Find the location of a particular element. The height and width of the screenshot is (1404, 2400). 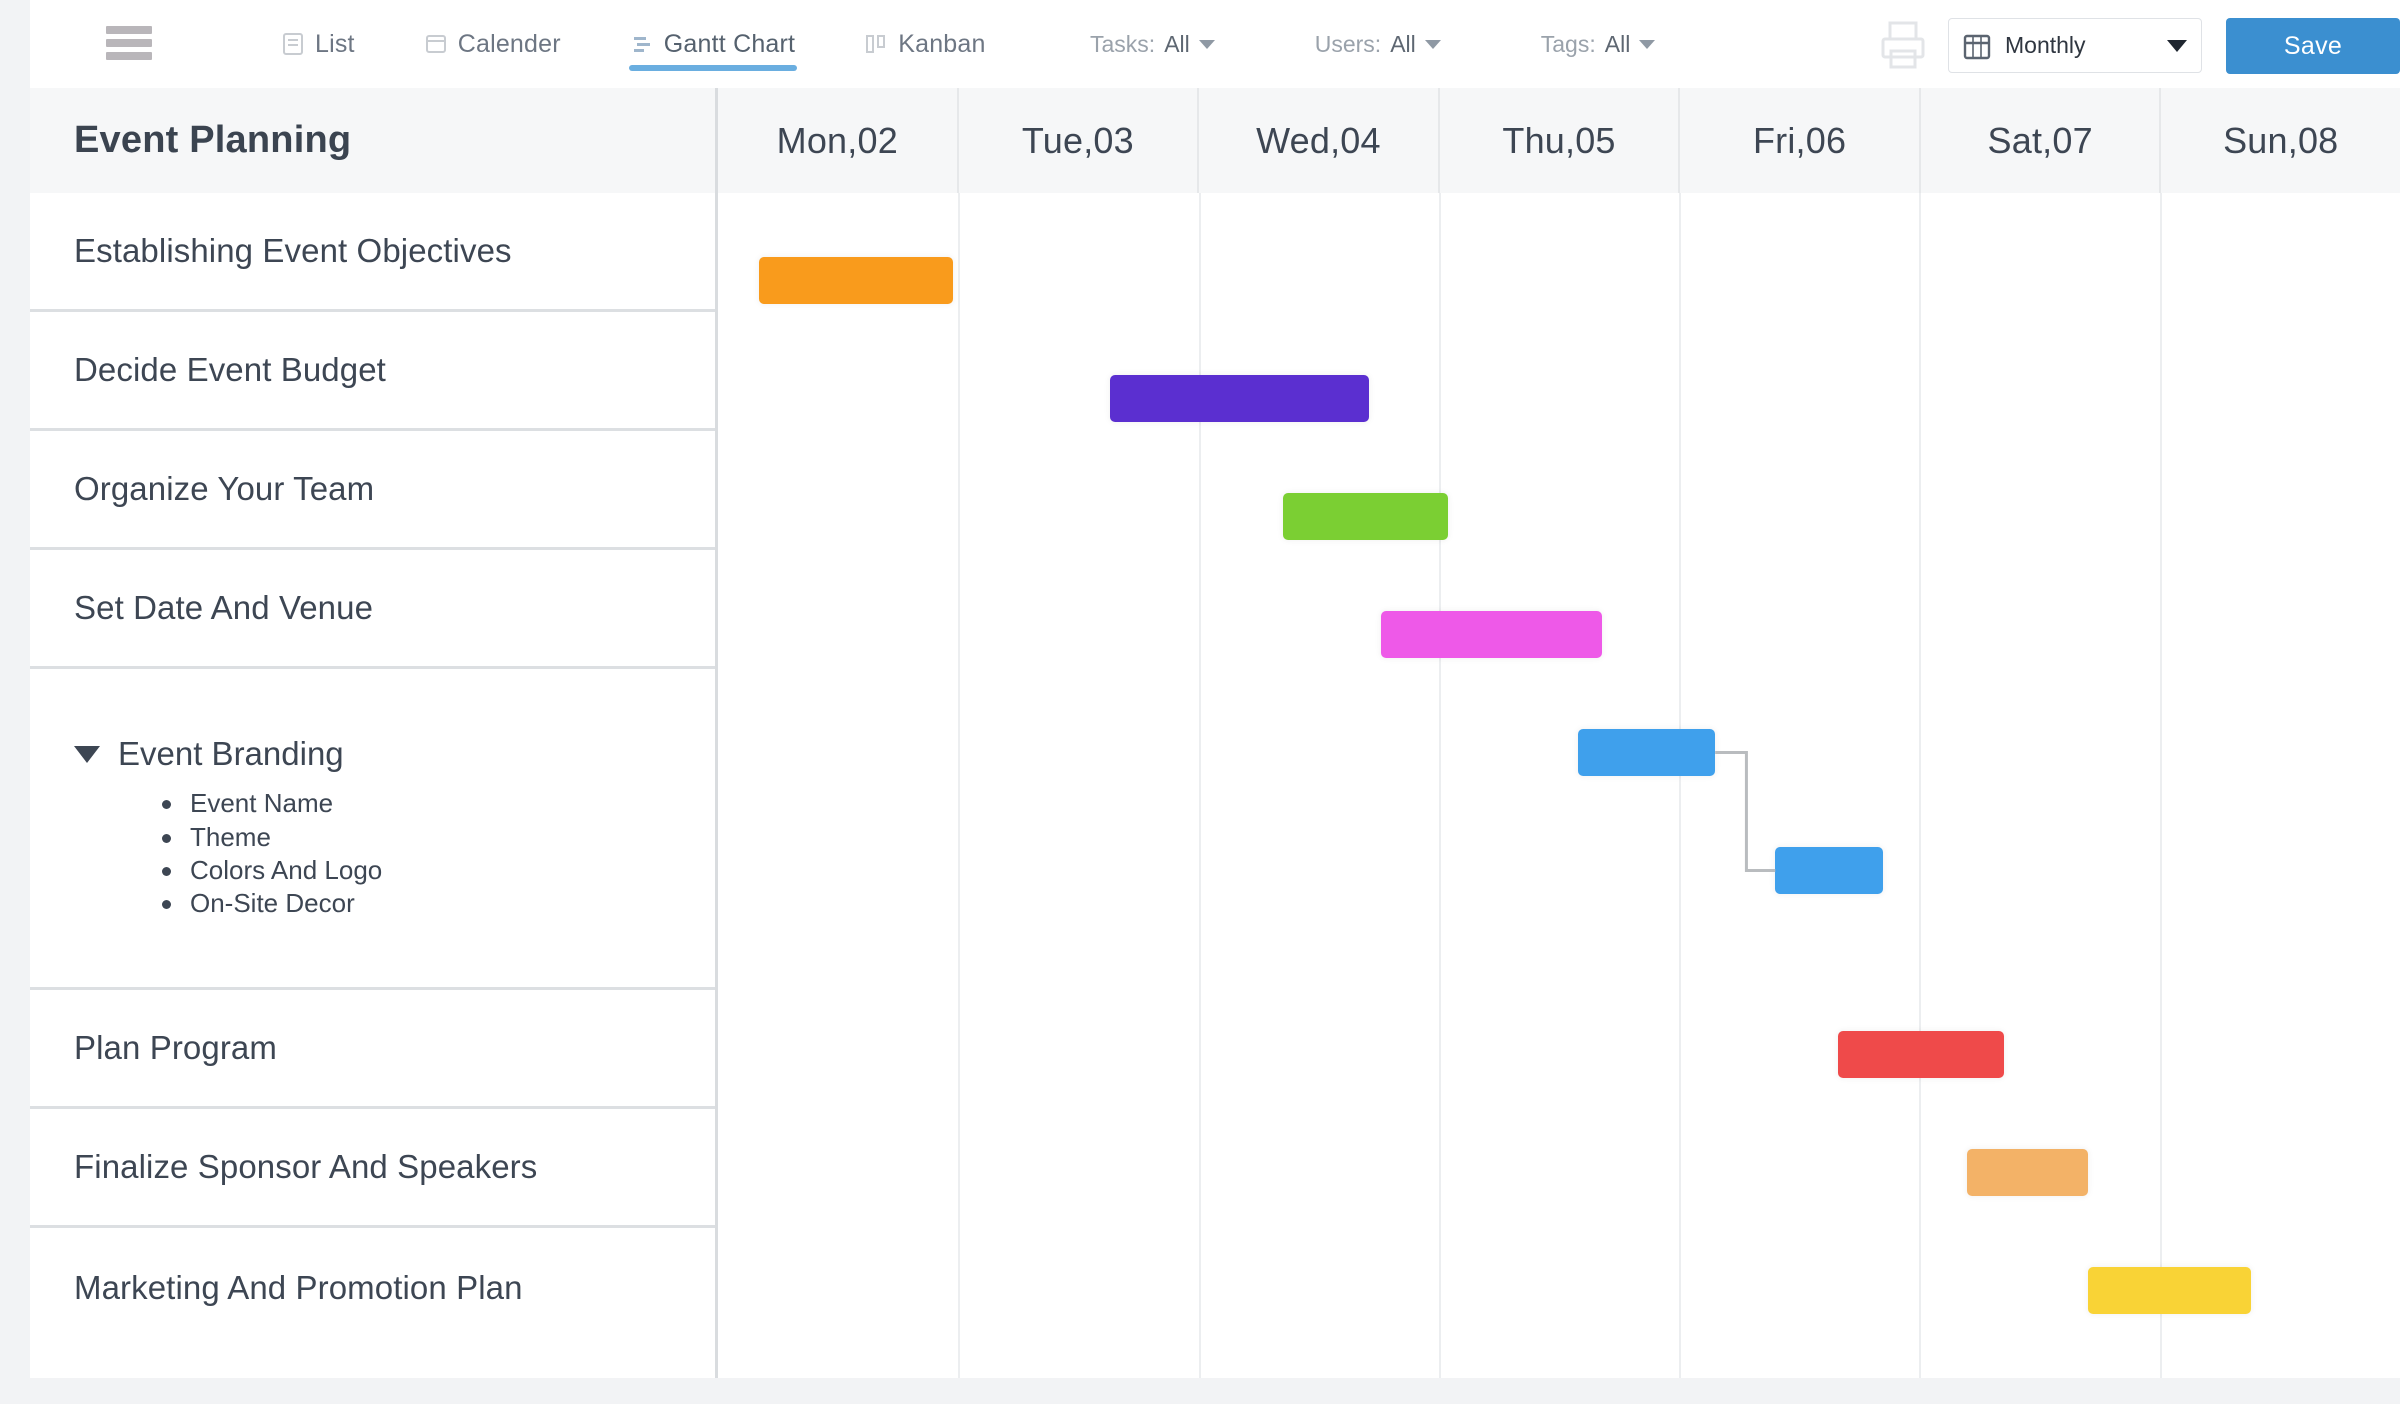

period-dropdown: Monthly is located at coordinates (2075, 45).